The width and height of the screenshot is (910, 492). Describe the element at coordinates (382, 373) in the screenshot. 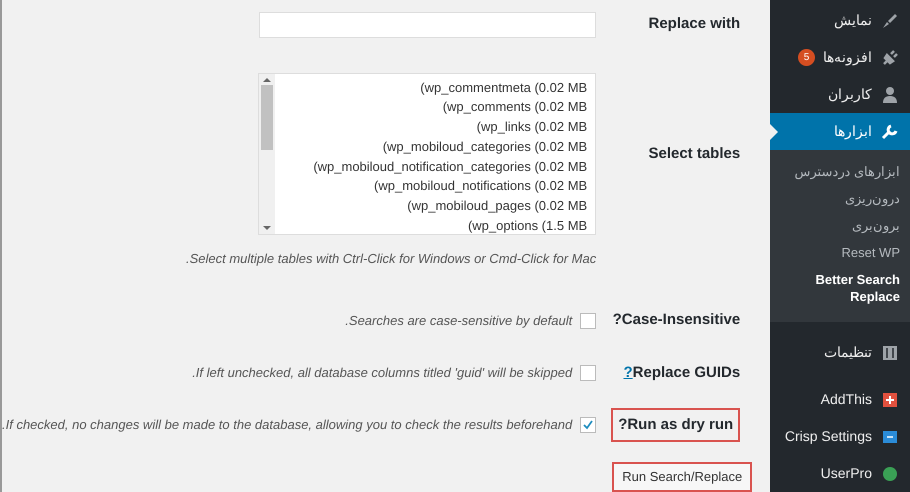

I see `option-description: .If left unchecked, all database columns titled 'guid' will be skipped` at that location.